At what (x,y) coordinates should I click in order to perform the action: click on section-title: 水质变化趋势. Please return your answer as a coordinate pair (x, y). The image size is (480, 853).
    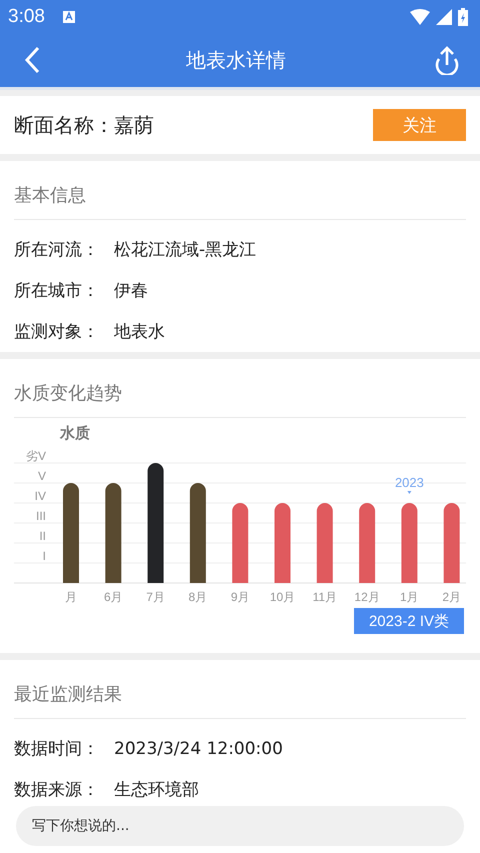
    Looking at the image, I should click on (240, 388).